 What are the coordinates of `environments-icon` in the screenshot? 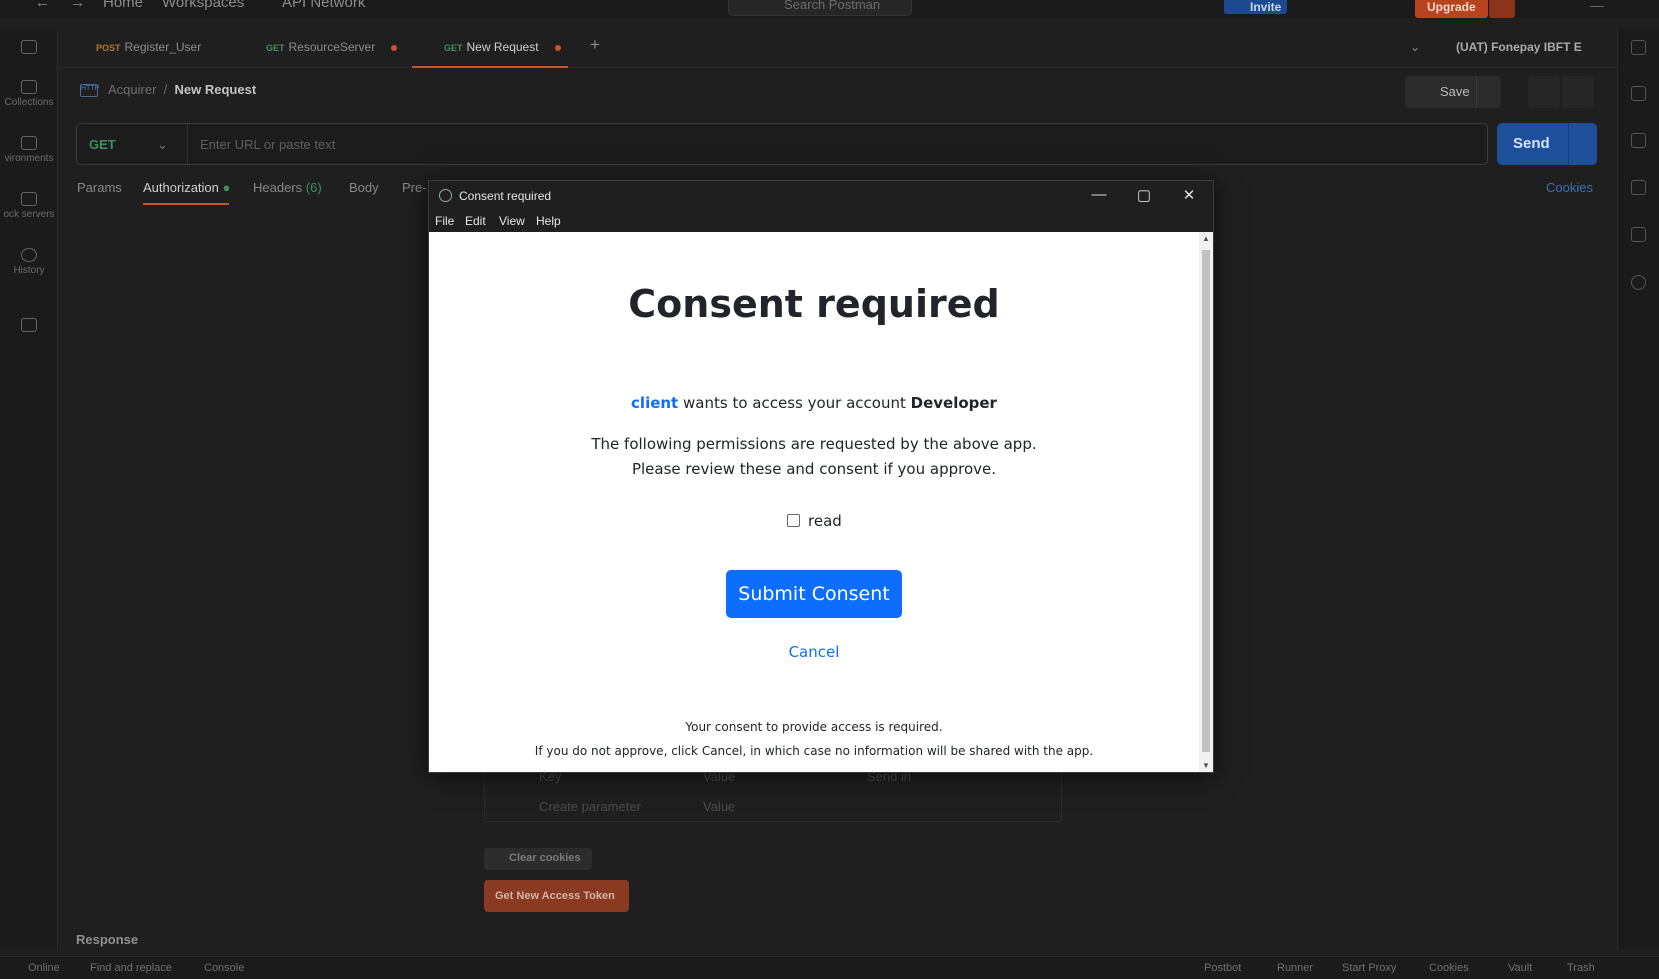 It's located at (29, 143).